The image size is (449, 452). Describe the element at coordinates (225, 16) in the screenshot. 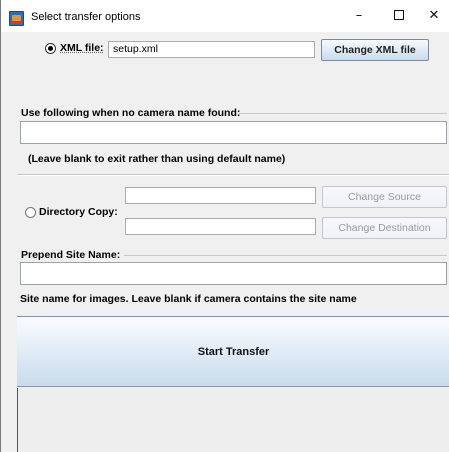

I see `title-bar: Select transfer options – ✕` at that location.